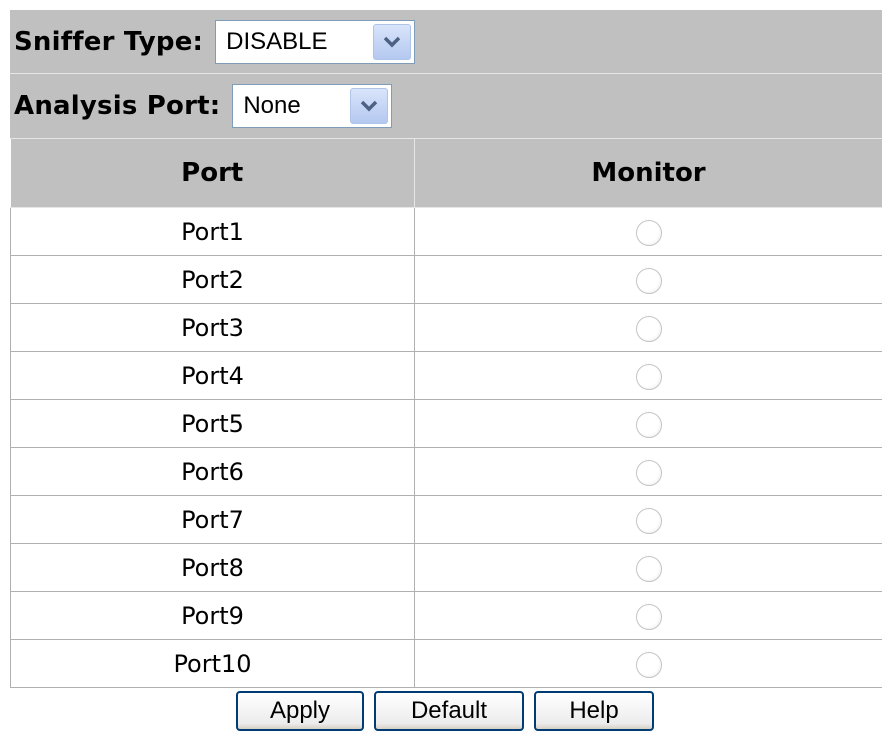 The height and width of the screenshot is (739, 882). What do you see at coordinates (446, 42) in the screenshot?
I see `sniffer-type-row: Sniffer Type: DISABLE` at bounding box center [446, 42].